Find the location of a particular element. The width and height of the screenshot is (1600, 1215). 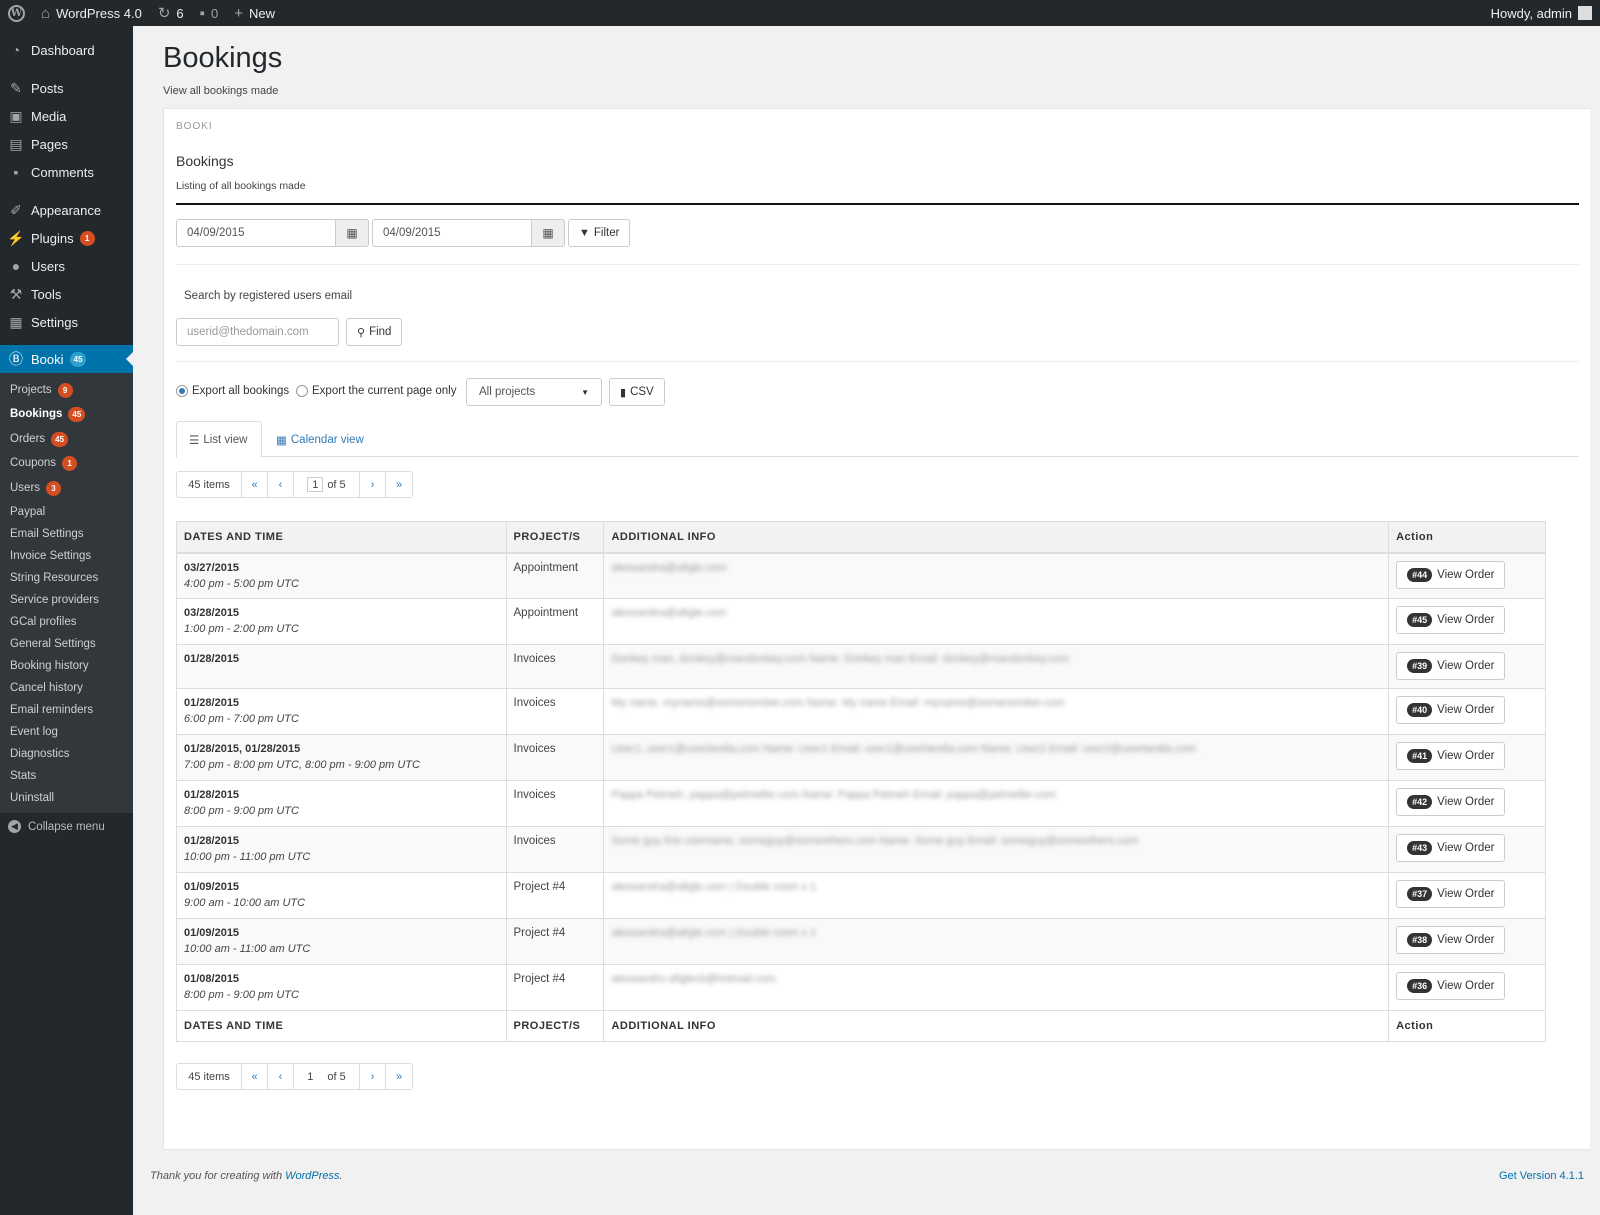

menu-appearance: ✐ Appearance is located at coordinates (66, 210).